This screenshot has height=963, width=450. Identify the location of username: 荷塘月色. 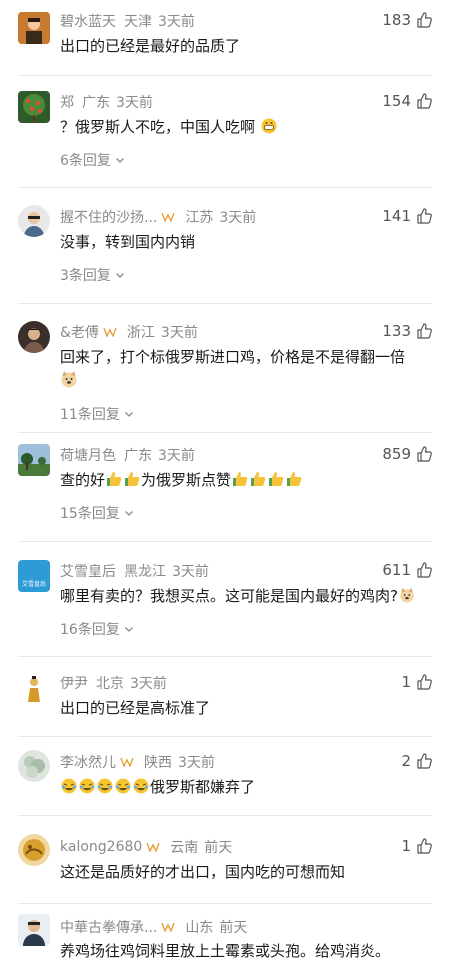
(88, 455).